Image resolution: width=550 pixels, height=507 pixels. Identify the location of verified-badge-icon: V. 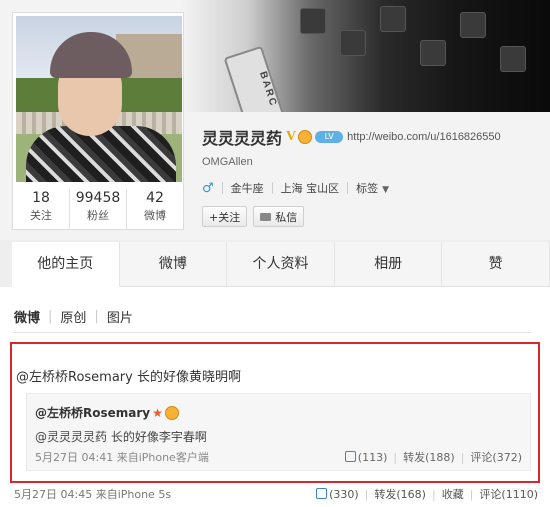
(291, 137).